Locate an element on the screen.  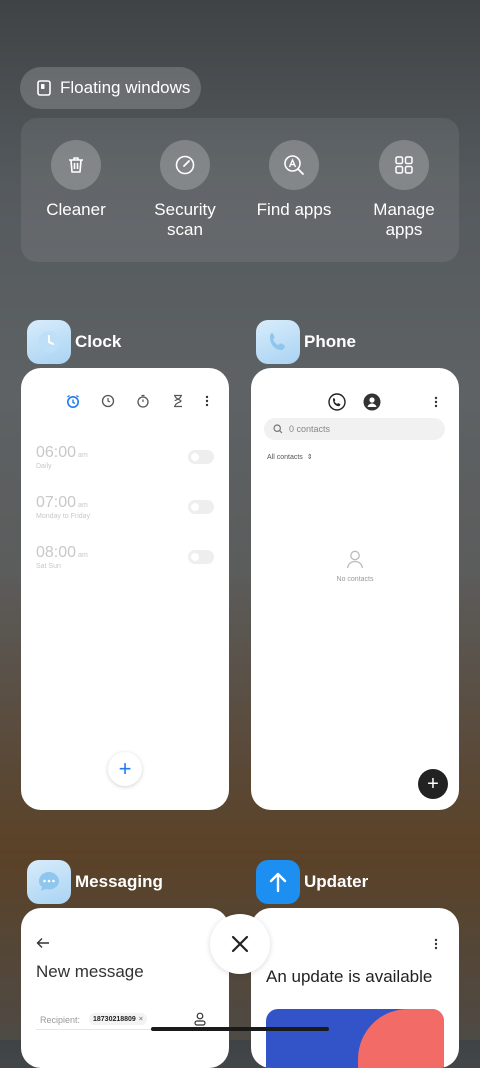
alarm-repeat: Monday to Friday is located at coordinates (63, 516).